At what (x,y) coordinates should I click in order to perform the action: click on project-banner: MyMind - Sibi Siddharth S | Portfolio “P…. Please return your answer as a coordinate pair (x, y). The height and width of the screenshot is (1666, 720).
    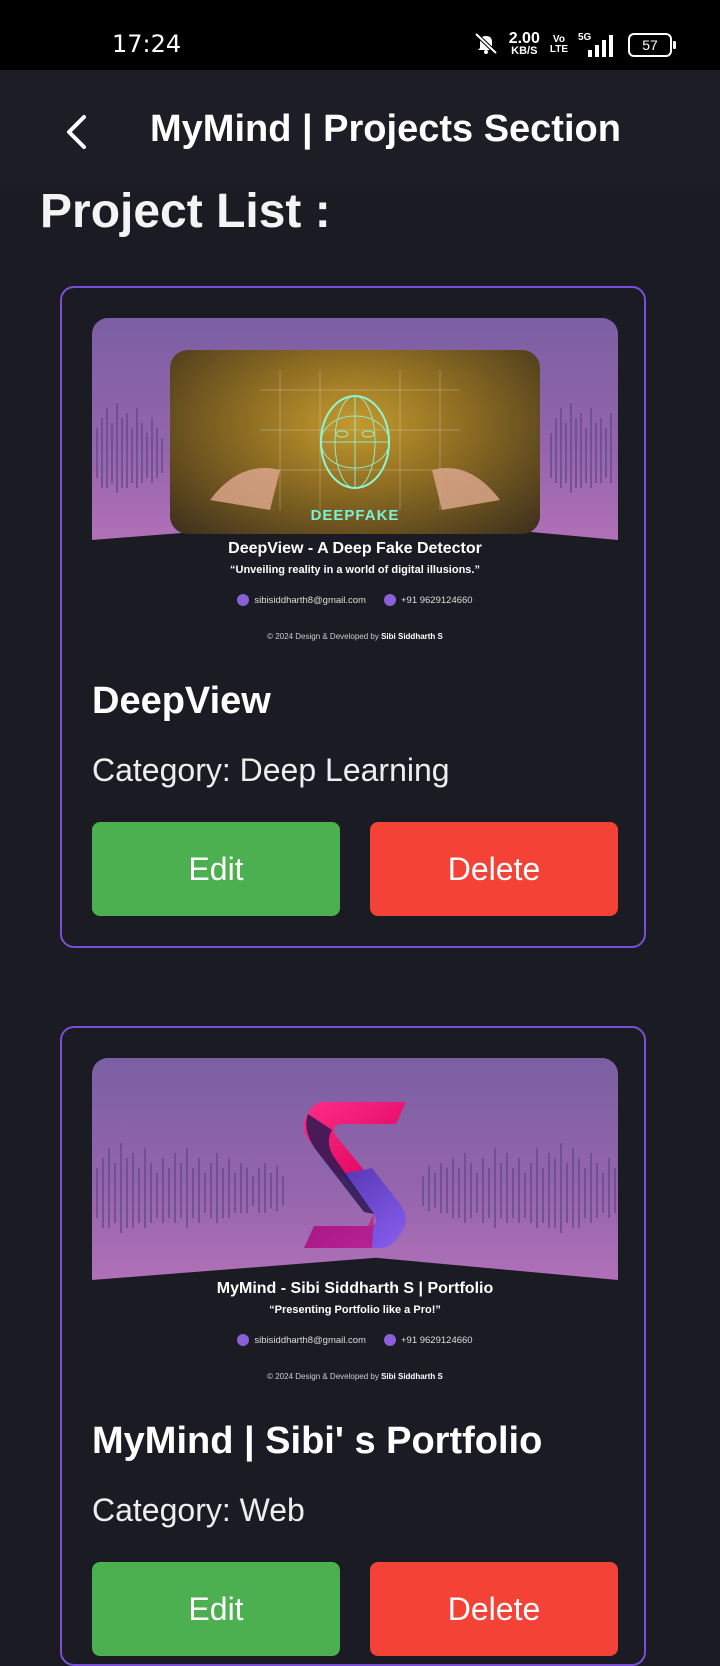
    Looking at the image, I should click on (355, 1226).